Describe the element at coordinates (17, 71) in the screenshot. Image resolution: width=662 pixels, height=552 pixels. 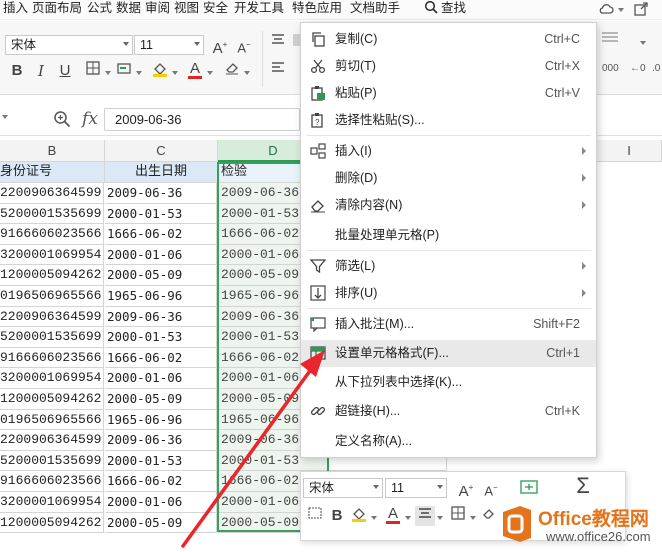
I see `bold-icon: B` at that location.